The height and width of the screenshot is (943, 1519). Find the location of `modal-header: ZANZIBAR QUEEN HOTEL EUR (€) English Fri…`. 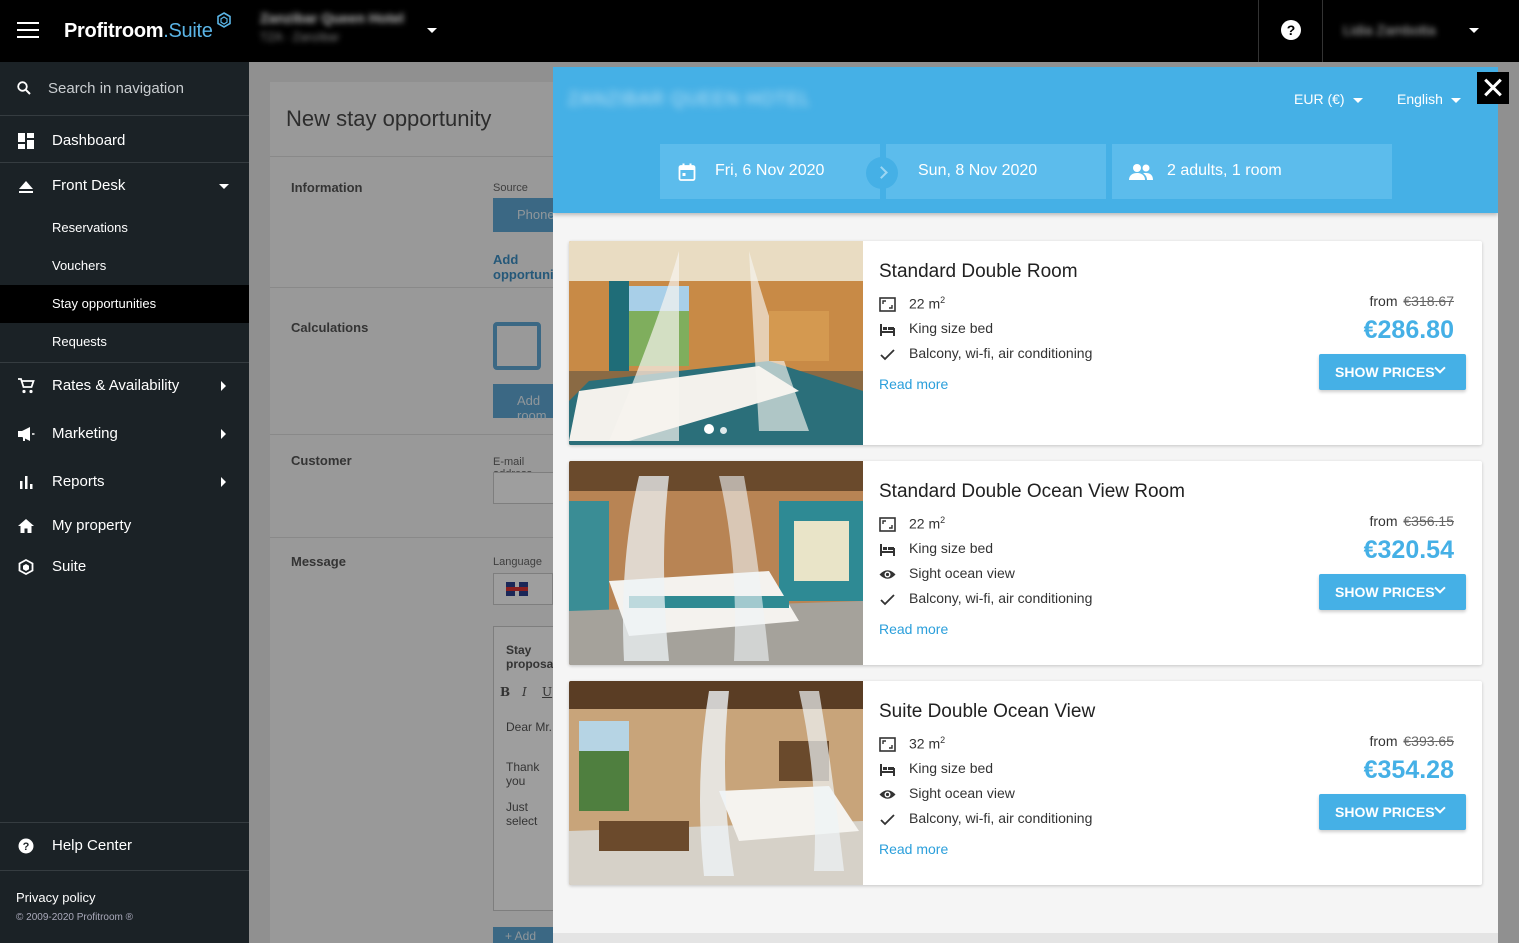

modal-header: ZANZIBAR QUEEN HOTEL EUR (€) English Fri… is located at coordinates (1025, 140).